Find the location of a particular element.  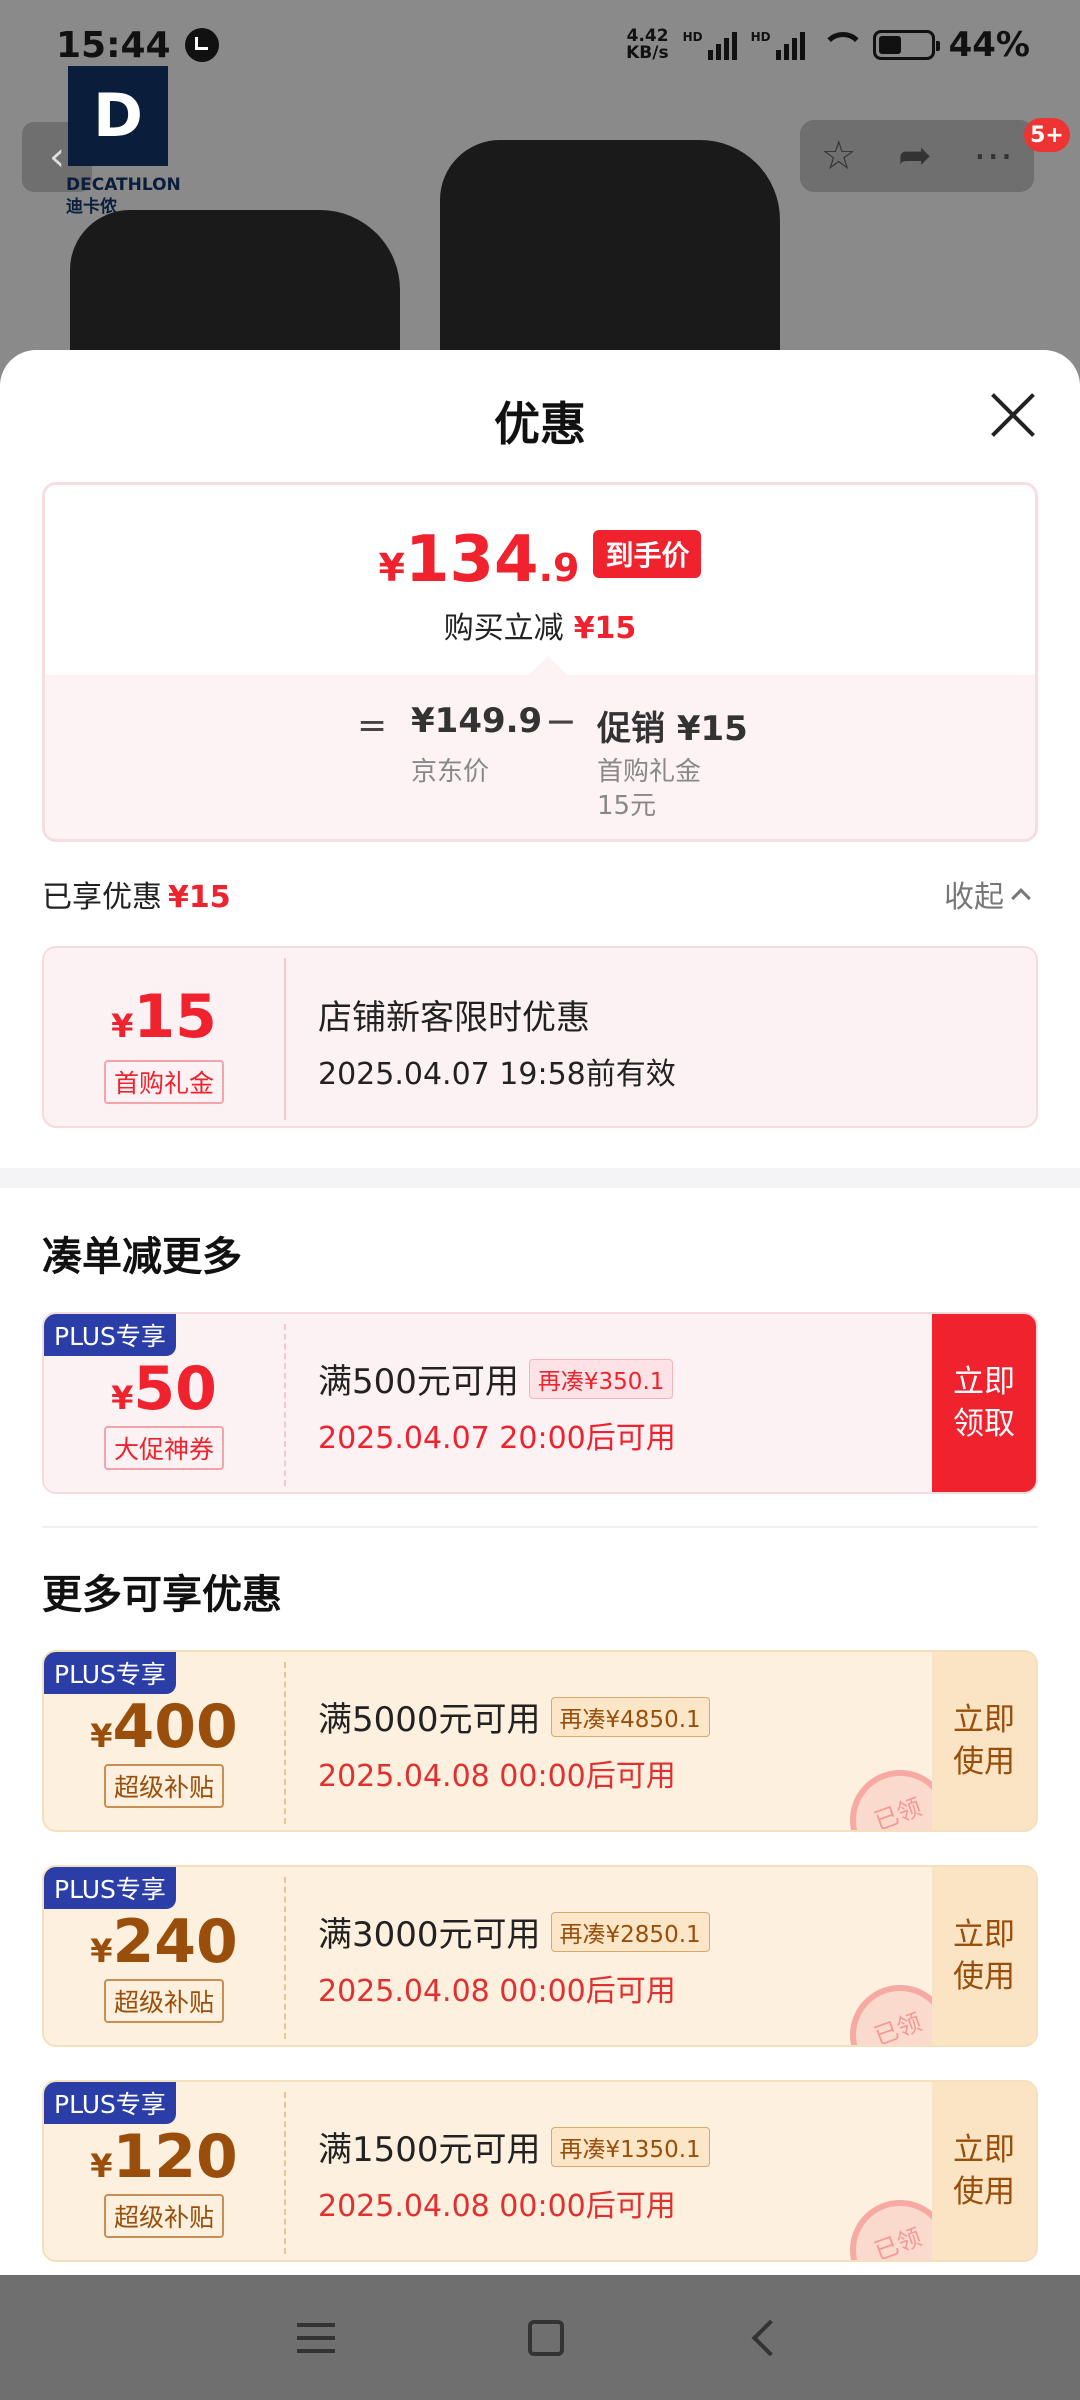

instant-discount: 购买立减 ¥15 is located at coordinates (540, 628).